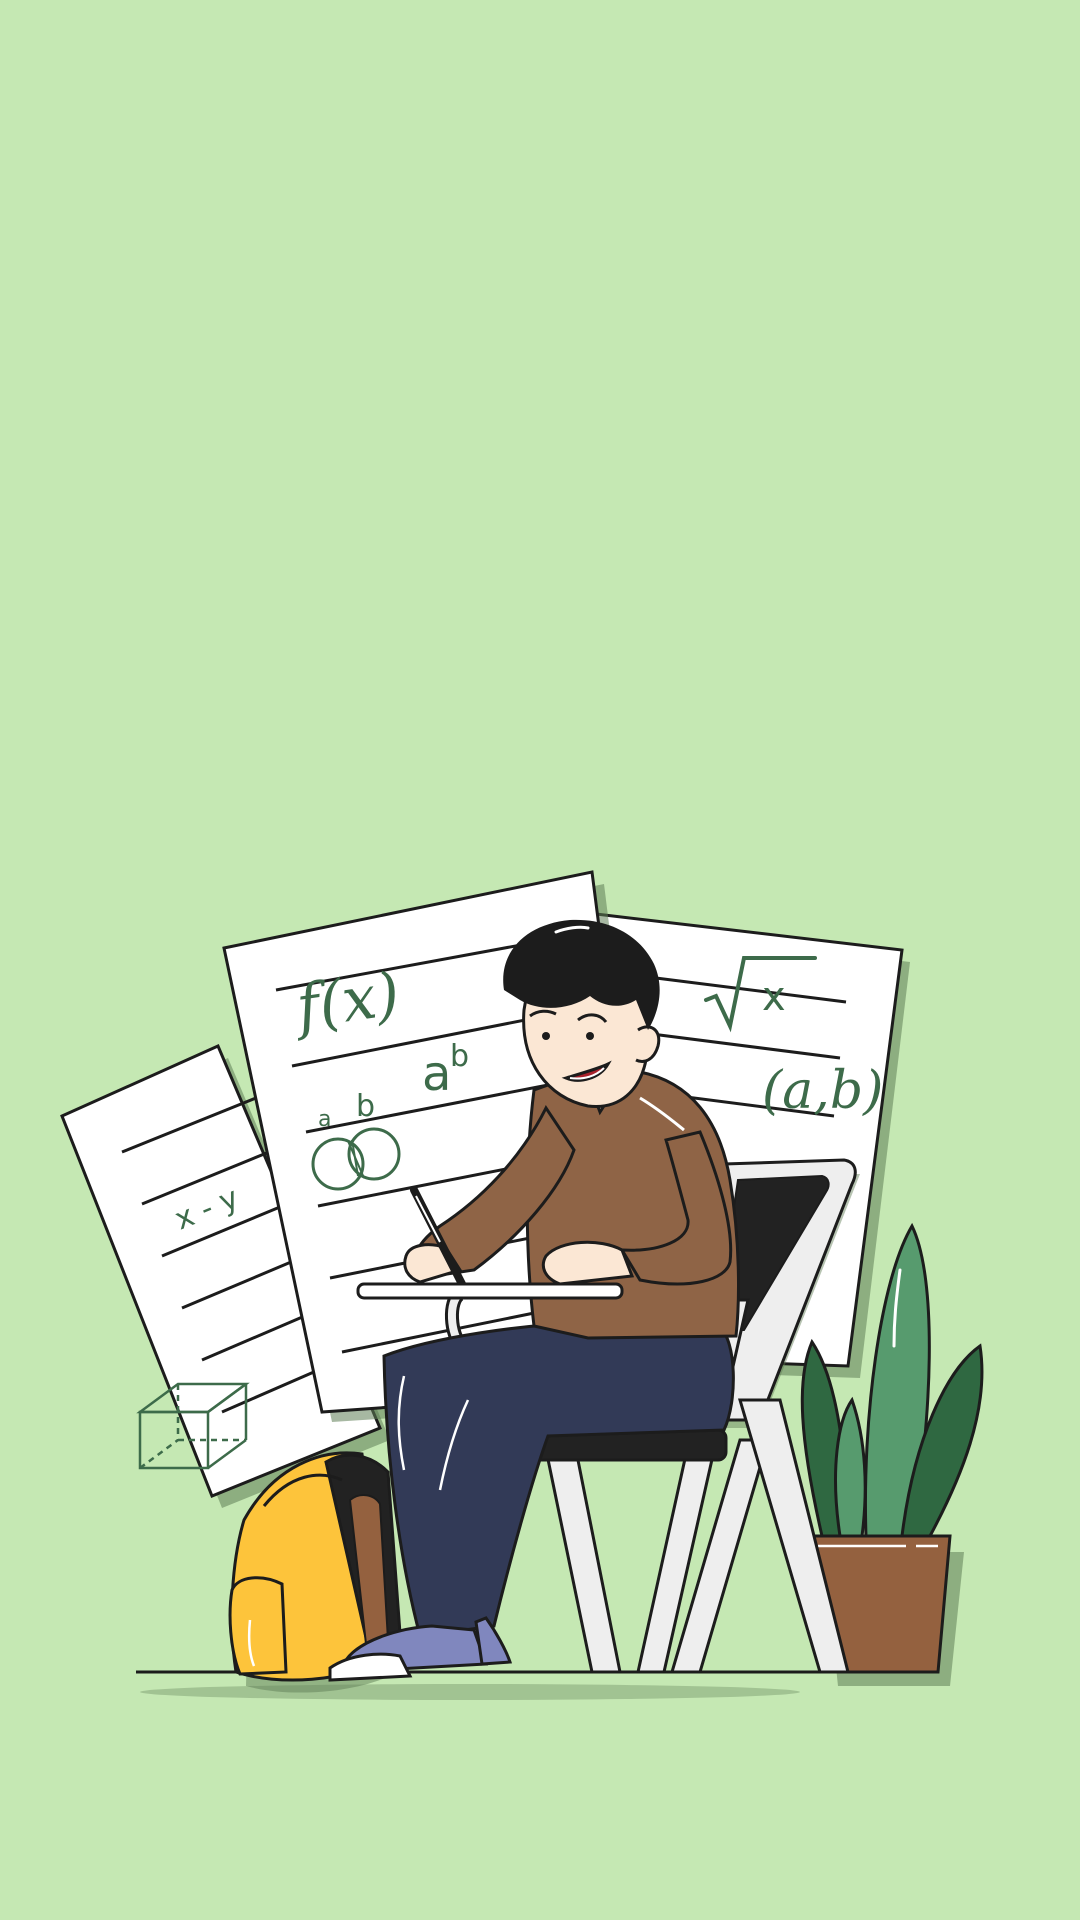  Describe the element at coordinates (822, 1091) in the screenshot. I see `formula-pair: (a,b)` at that location.